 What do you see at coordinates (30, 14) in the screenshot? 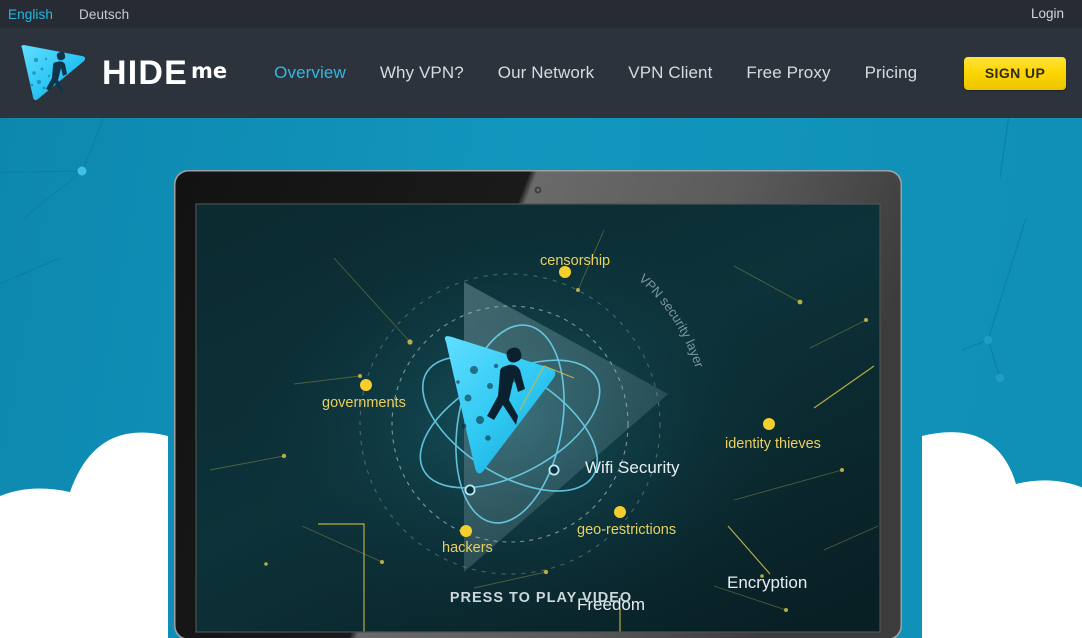
I see `language-option-english: English` at bounding box center [30, 14].